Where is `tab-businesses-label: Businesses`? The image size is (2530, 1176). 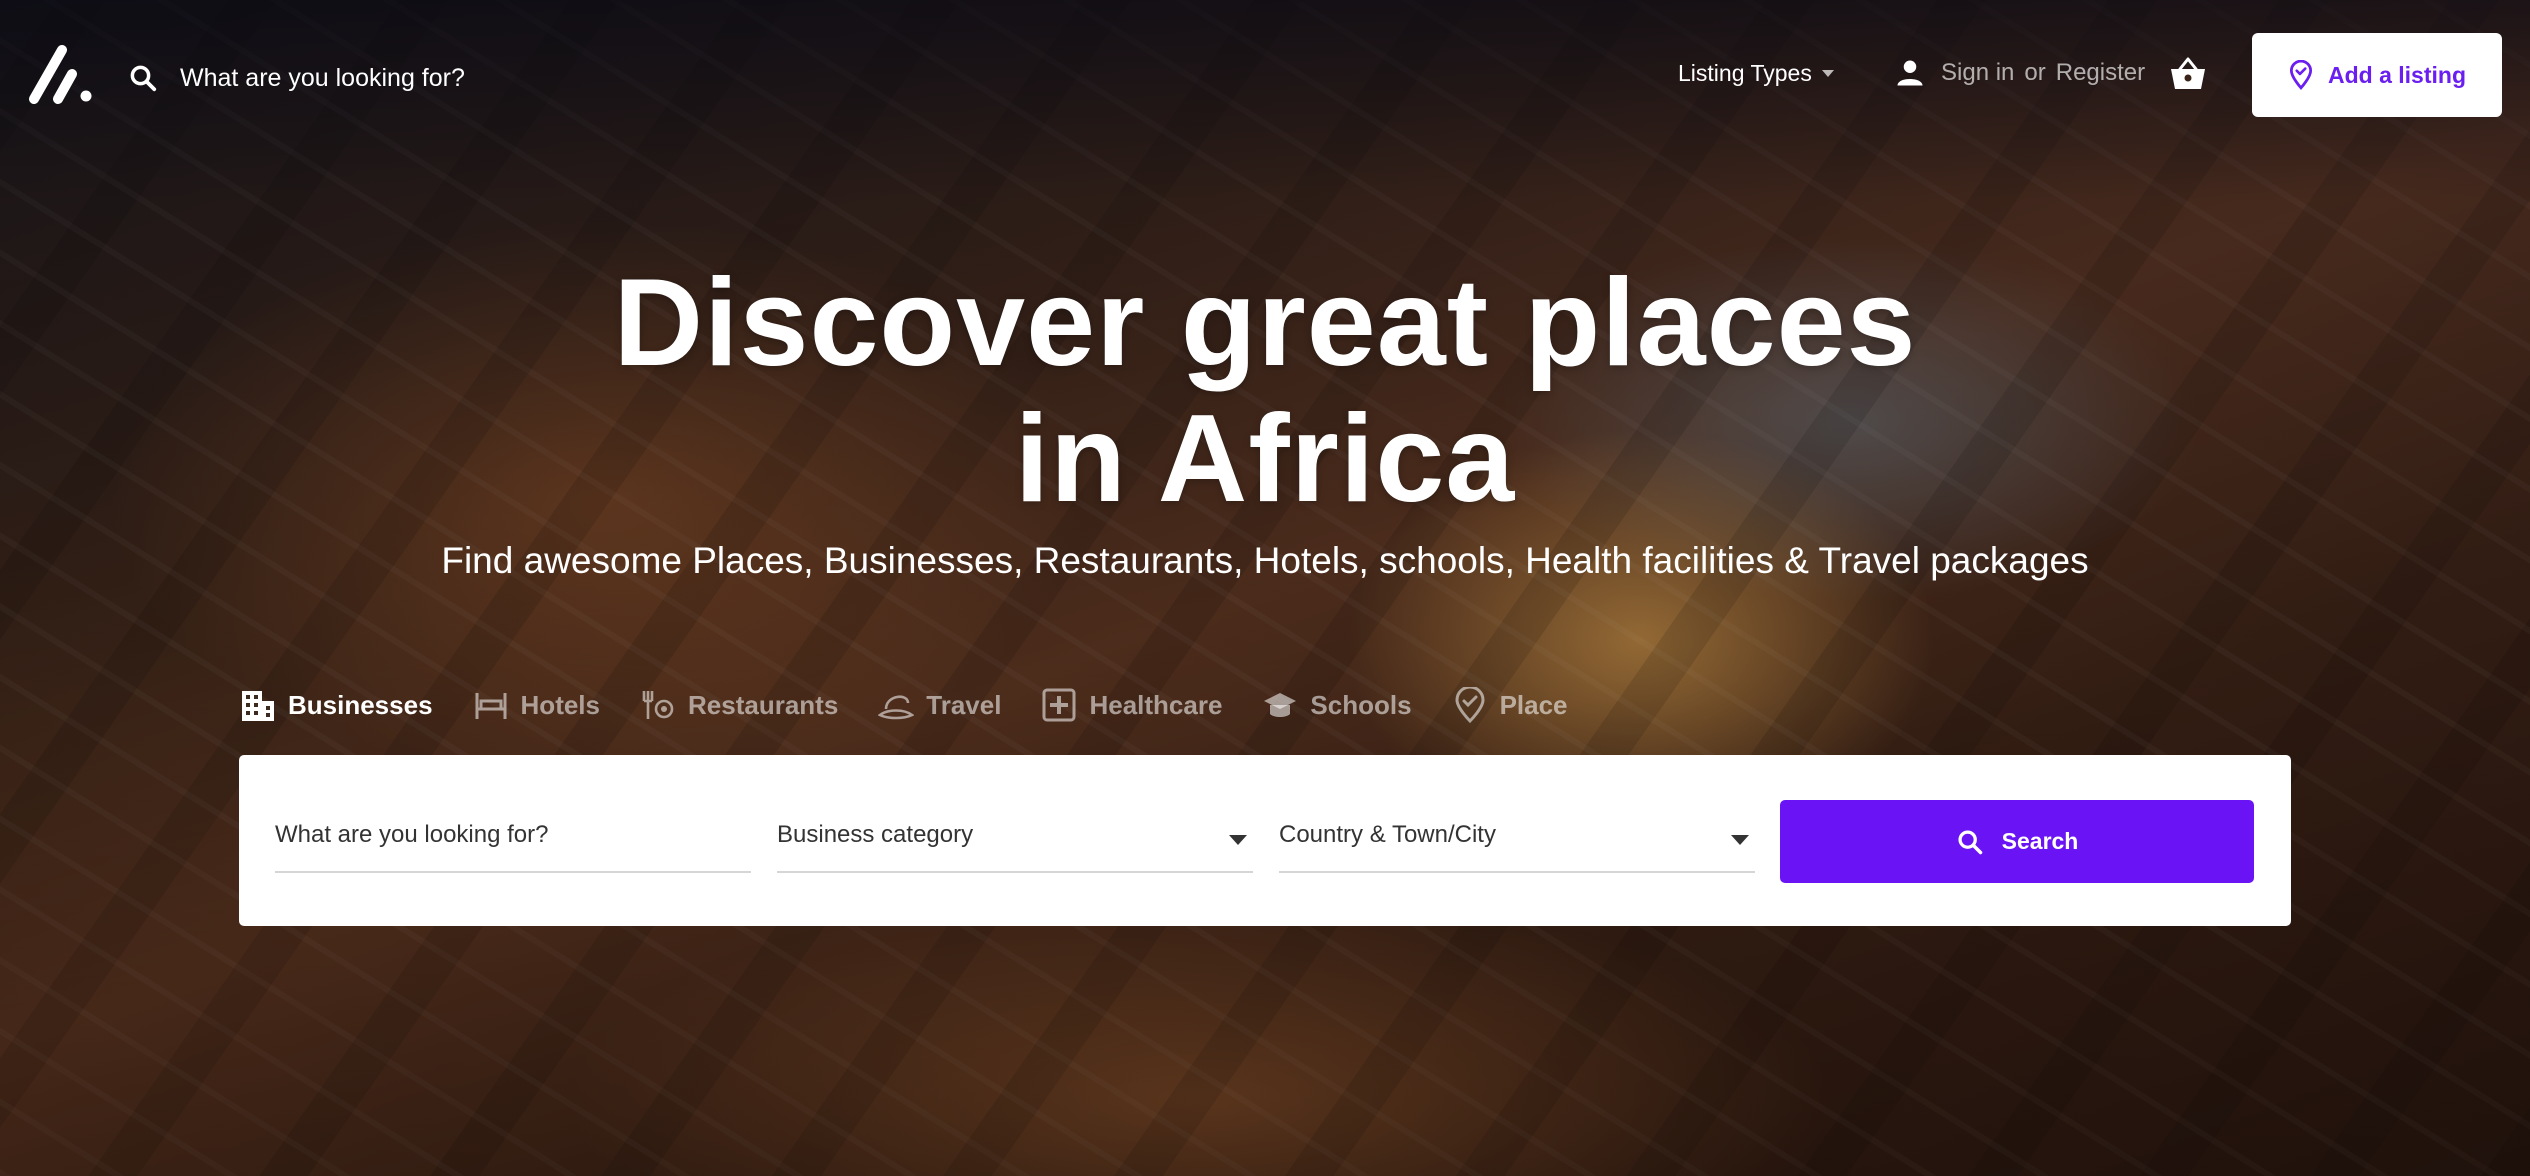 tab-businesses-label: Businesses is located at coordinates (360, 705).